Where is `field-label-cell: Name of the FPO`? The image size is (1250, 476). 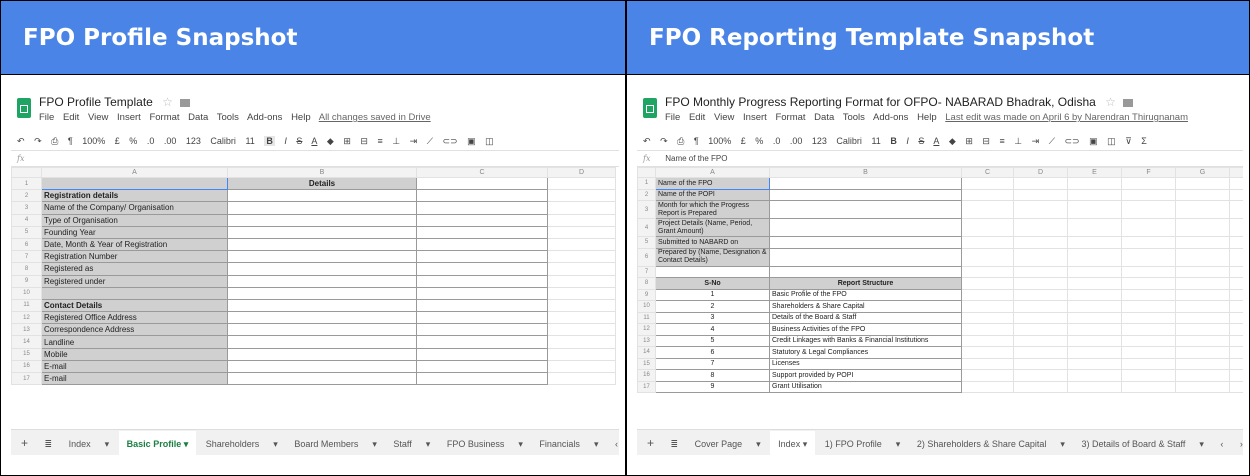 field-label-cell: Name of the FPO is located at coordinates (712, 183).